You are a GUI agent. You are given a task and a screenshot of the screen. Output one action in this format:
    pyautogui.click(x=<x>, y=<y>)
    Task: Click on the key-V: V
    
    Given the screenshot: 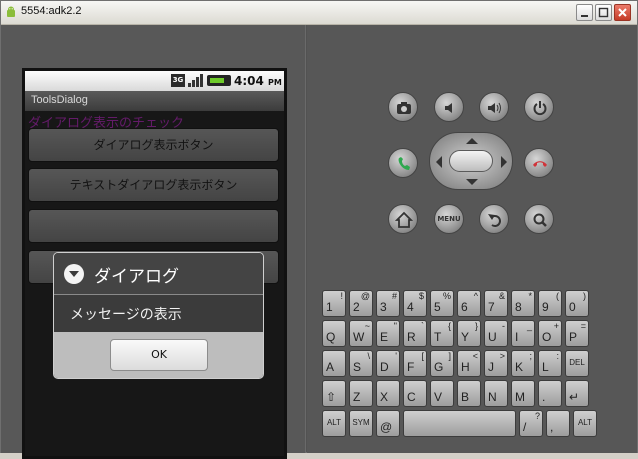 What is the action you would take?
    pyautogui.click(x=442, y=393)
    